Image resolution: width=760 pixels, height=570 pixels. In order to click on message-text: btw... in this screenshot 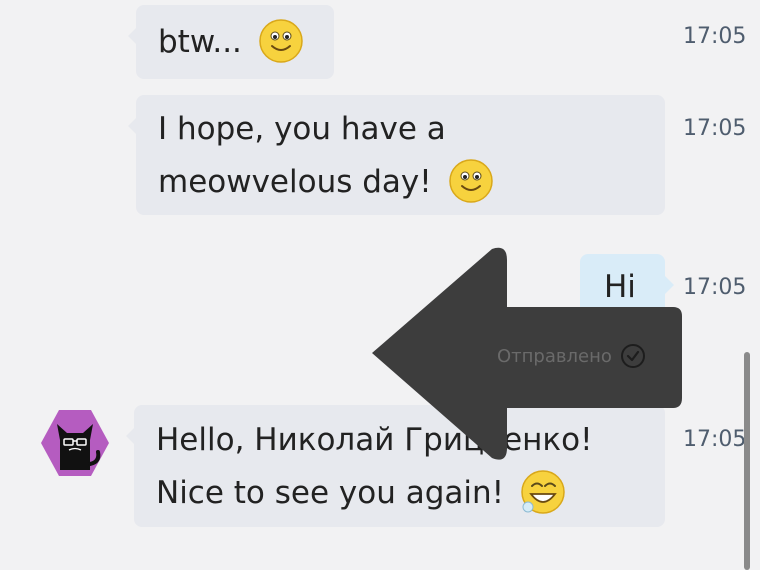, I will do `click(200, 42)`.